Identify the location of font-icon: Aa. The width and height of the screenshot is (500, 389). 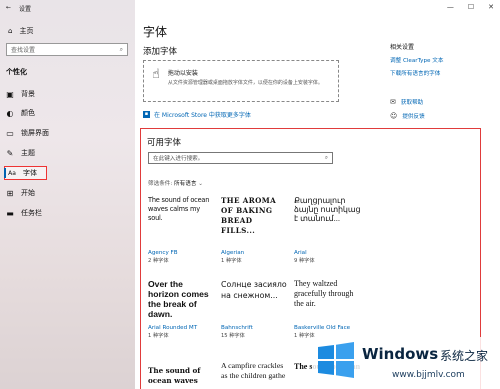
(12, 173).